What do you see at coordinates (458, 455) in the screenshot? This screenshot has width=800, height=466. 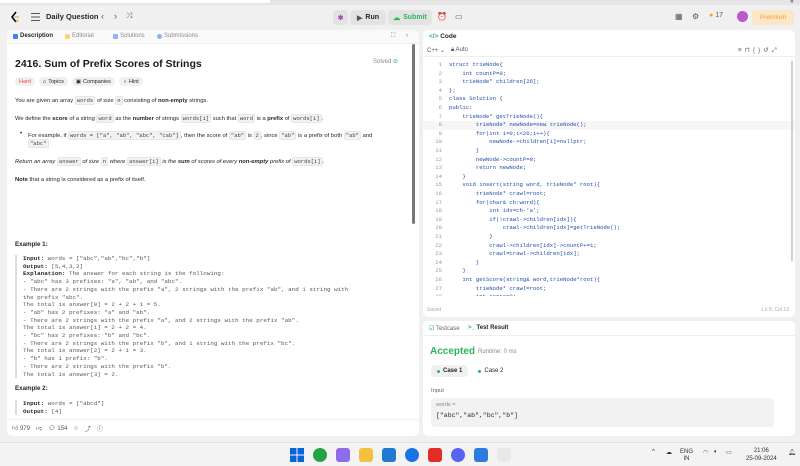 I see `discord-icon` at bounding box center [458, 455].